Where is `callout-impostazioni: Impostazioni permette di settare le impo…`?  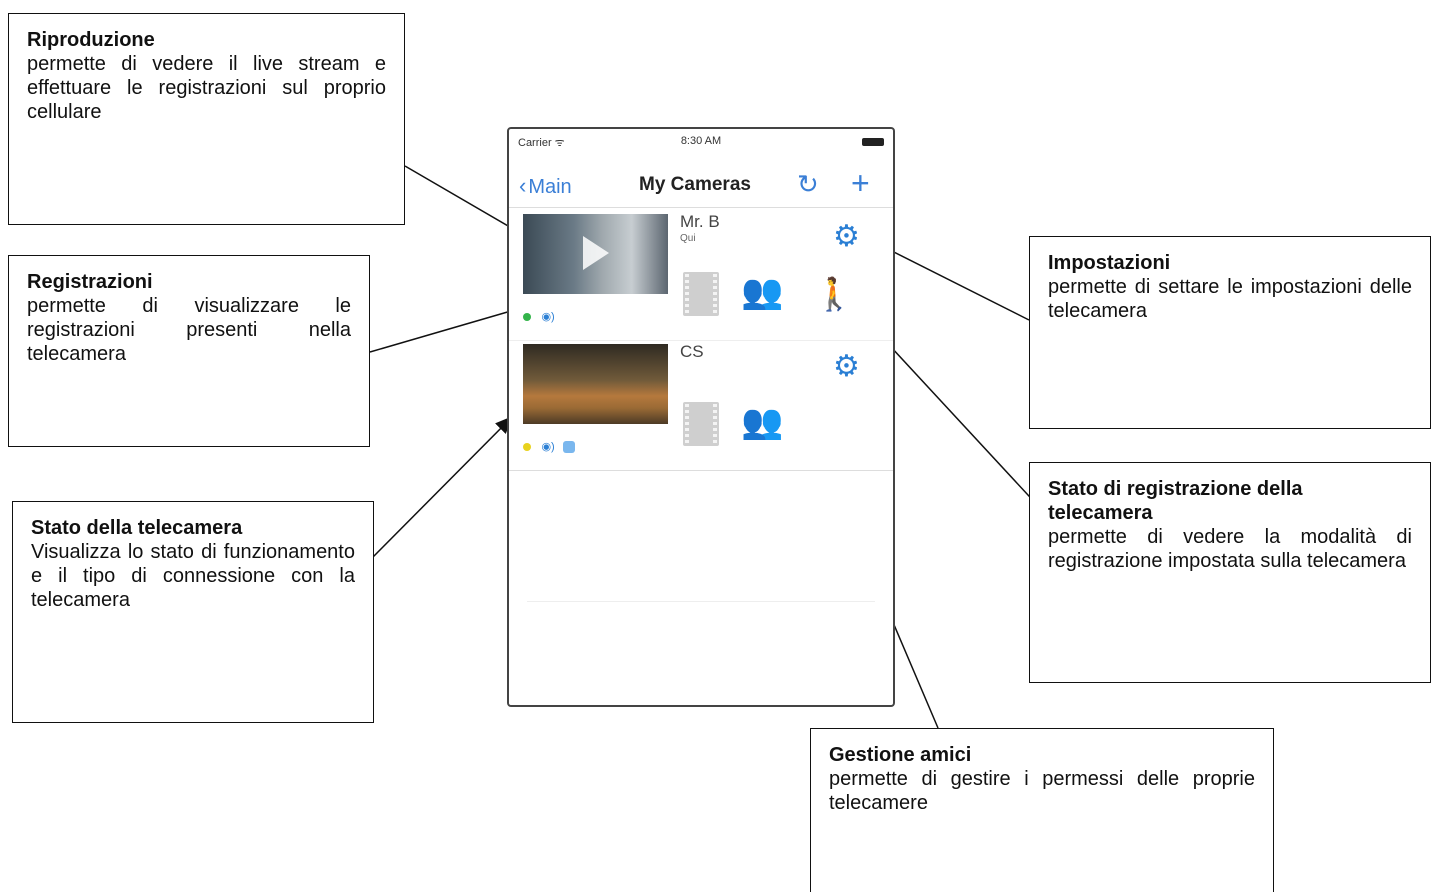 callout-impostazioni: Impostazioni permette di settare le impo… is located at coordinates (1230, 332).